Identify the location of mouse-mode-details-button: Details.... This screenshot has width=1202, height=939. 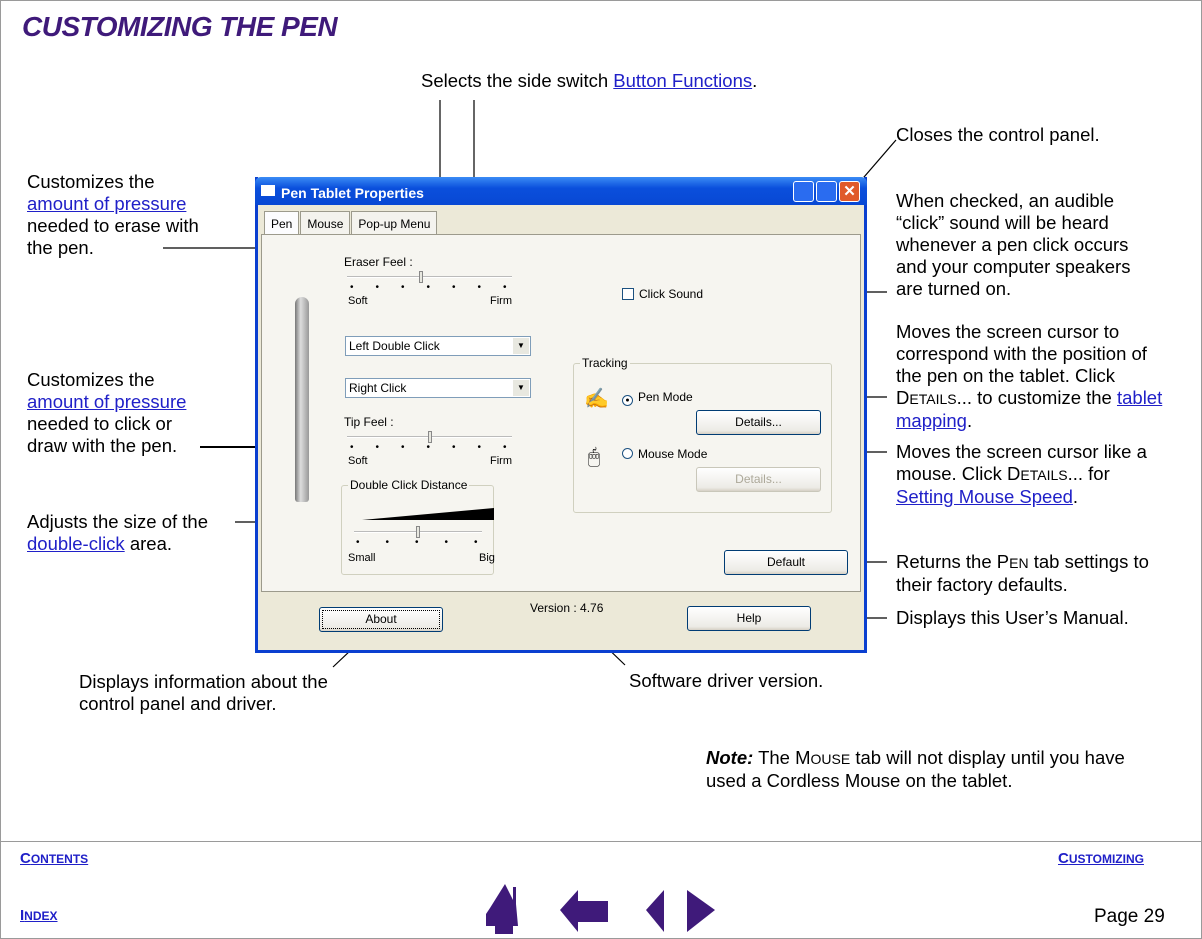
(758, 479).